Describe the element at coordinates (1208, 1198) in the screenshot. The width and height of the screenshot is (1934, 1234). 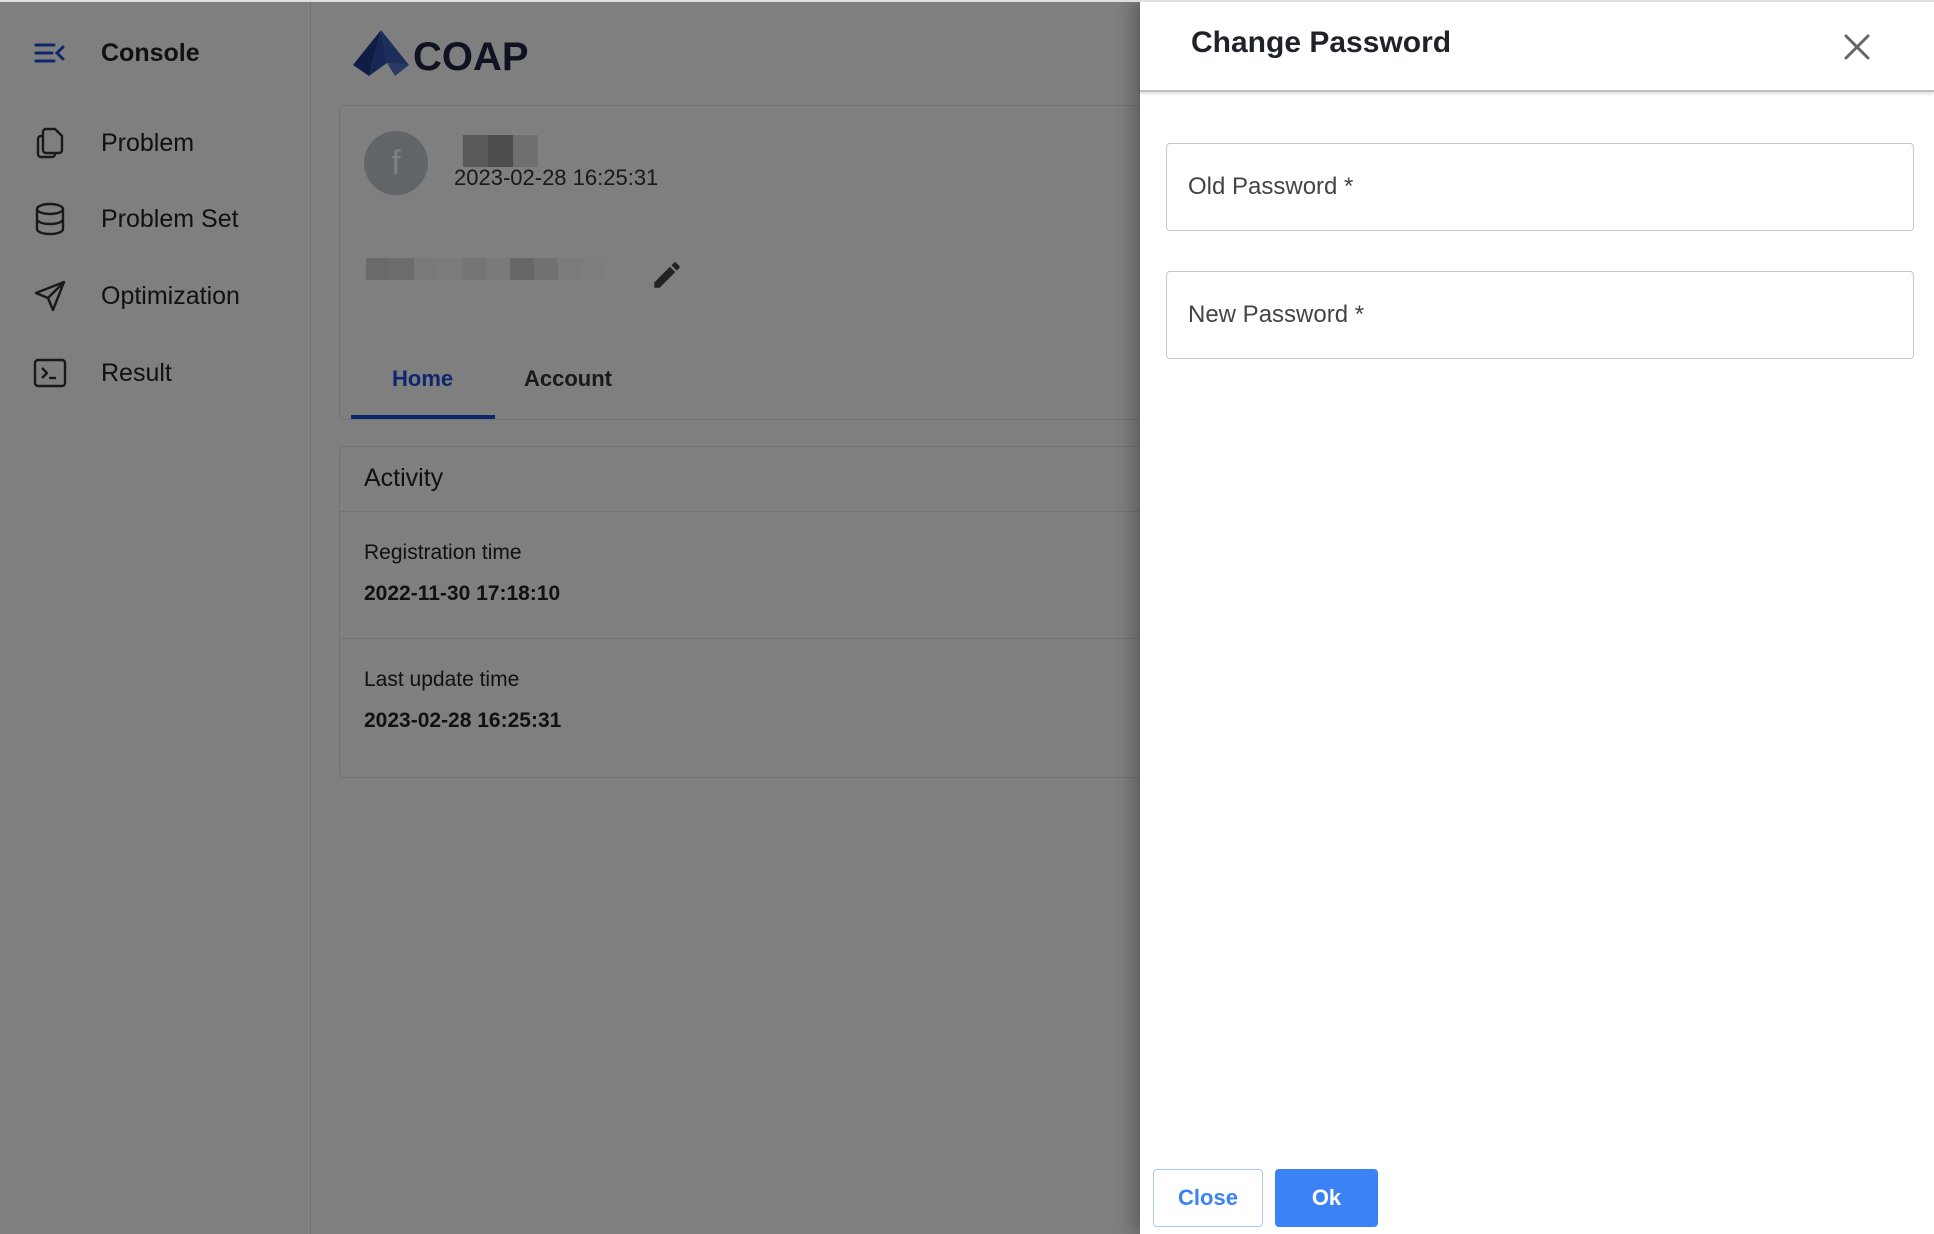
I see `close-button: Close` at that location.